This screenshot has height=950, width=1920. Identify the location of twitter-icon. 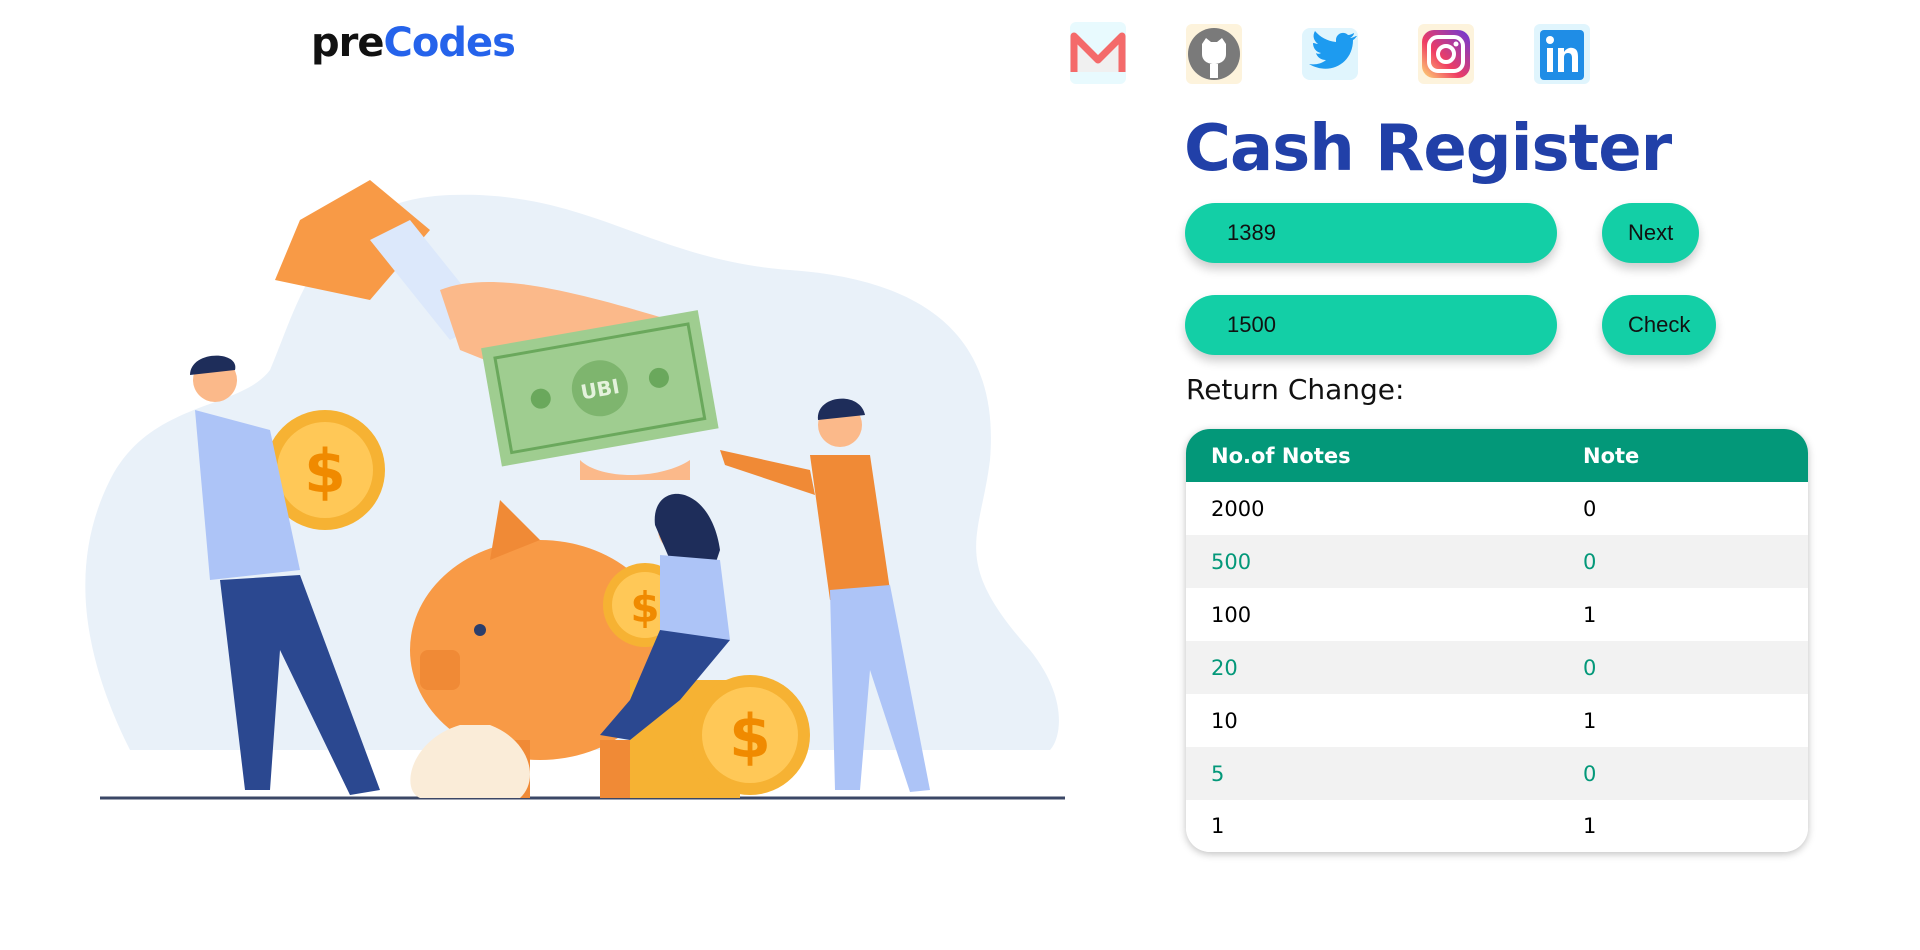
(1330, 53).